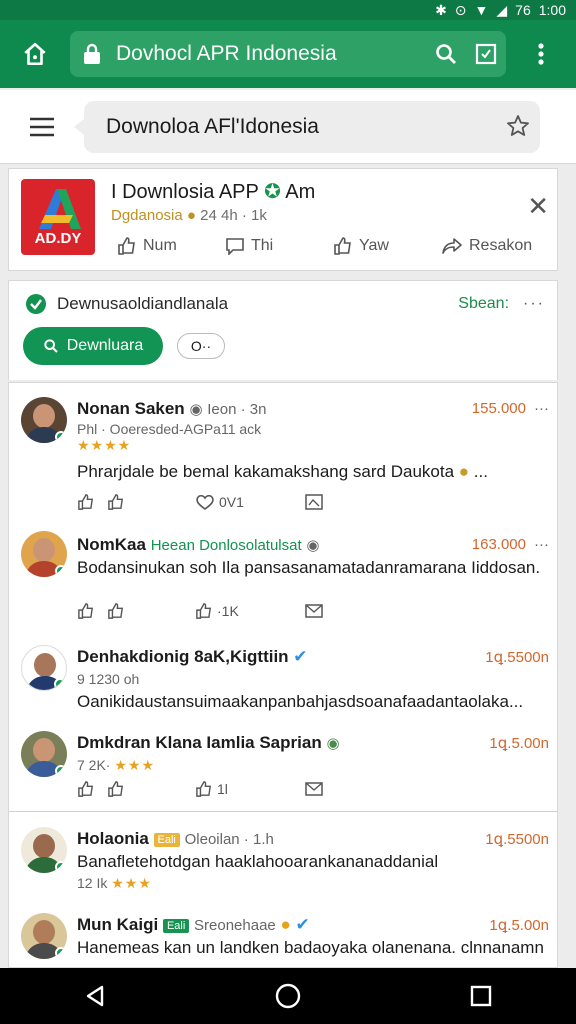 Image resolution: width=576 pixels, height=1024 pixels. What do you see at coordinates (250, 789) in the screenshot?
I see `thumb-button: 1l` at bounding box center [250, 789].